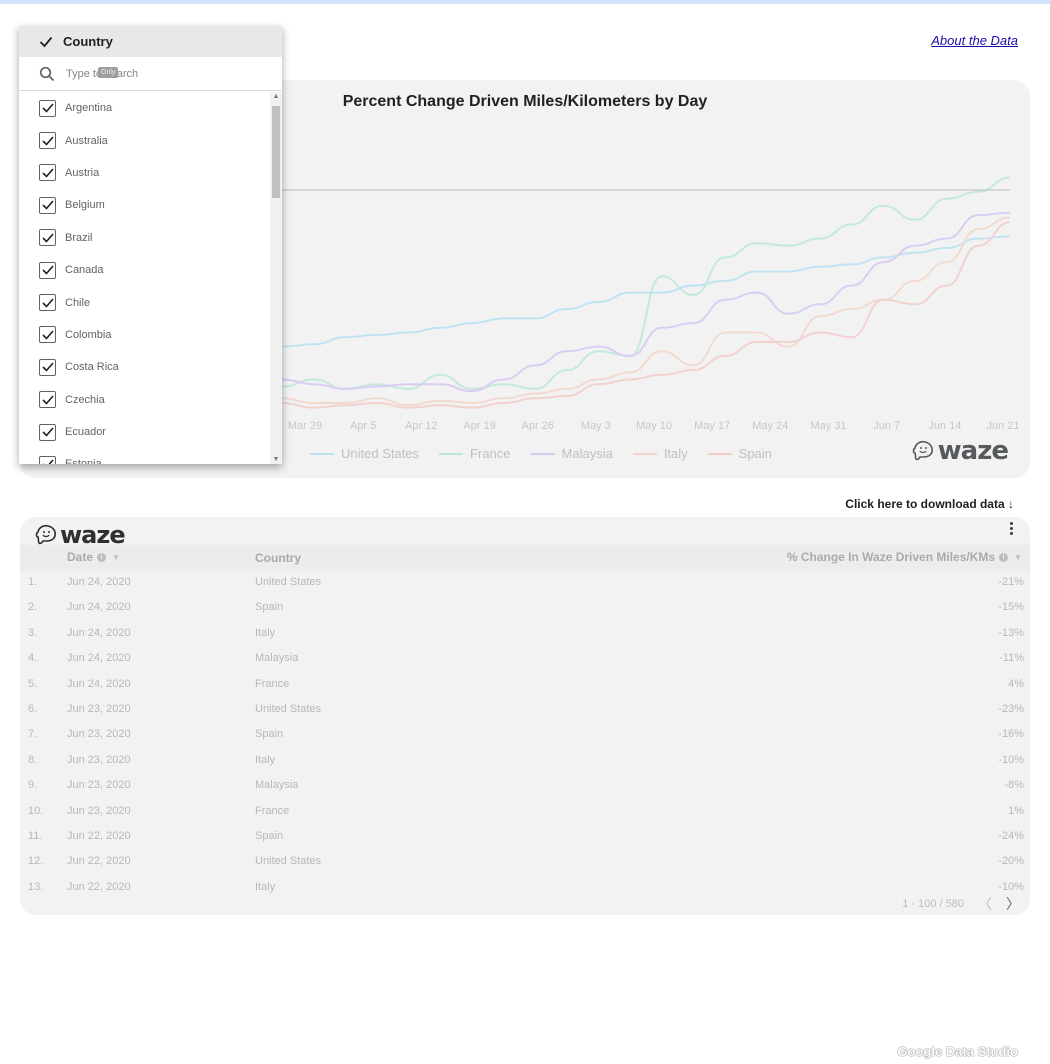 The height and width of the screenshot is (1064, 1050). Describe the element at coordinates (89, 108) in the screenshot. I see `country-option-label: Argentina` at that location.